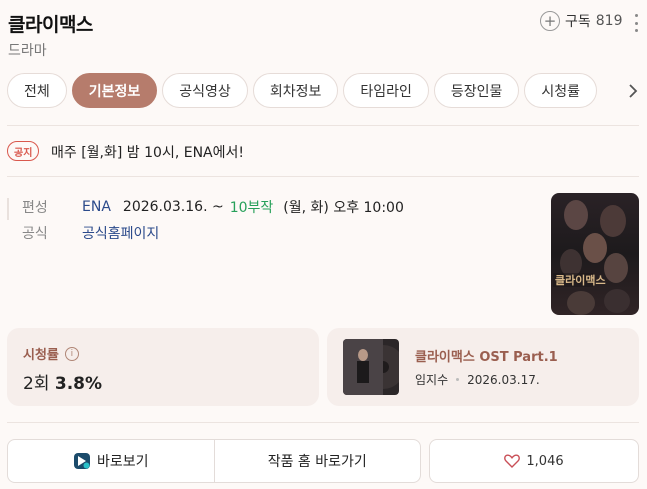  What do you see at coordinates (386, 90) in the screenshot?
I see `tab-timeline: 타임라인` at bounding box center [386, 90].